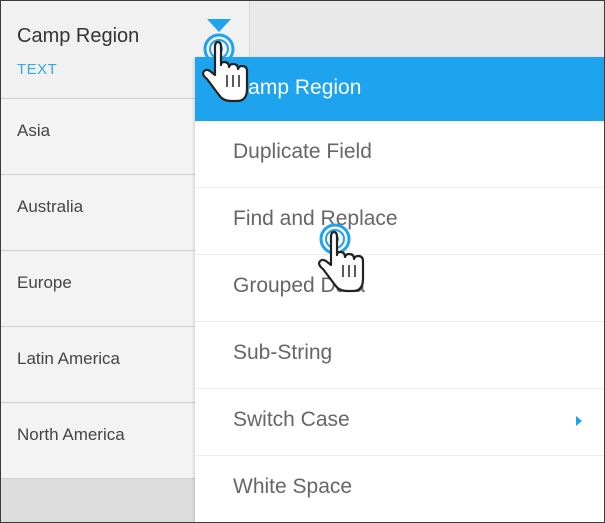 The image size is (605, 523). What do you see at coordinates (44, 282) in the screenshot?
I see `cell-value: Europe` at bounding box center [44, 282].